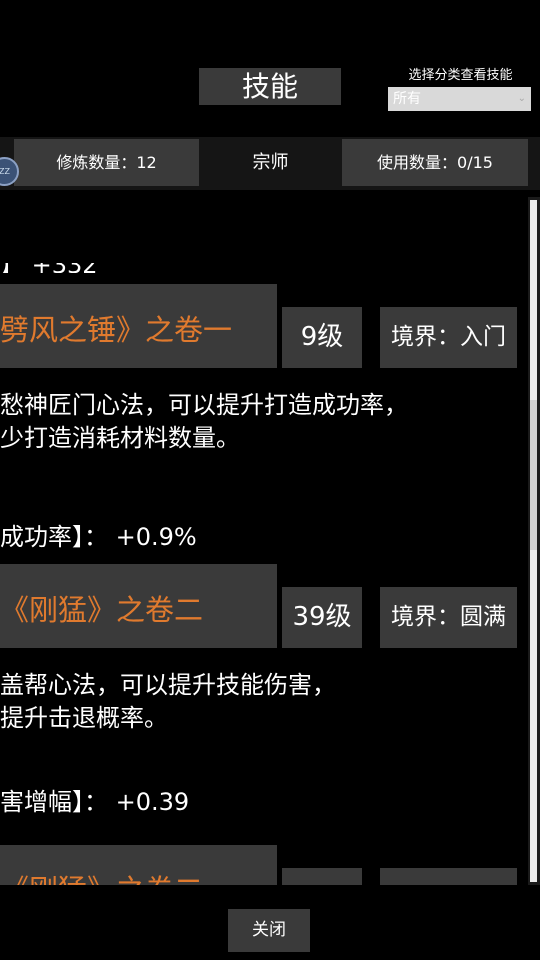 The image size is (540, 960). I want to click on skill-description-line2: 少打造消耗材料数量。, so click(120, 438).